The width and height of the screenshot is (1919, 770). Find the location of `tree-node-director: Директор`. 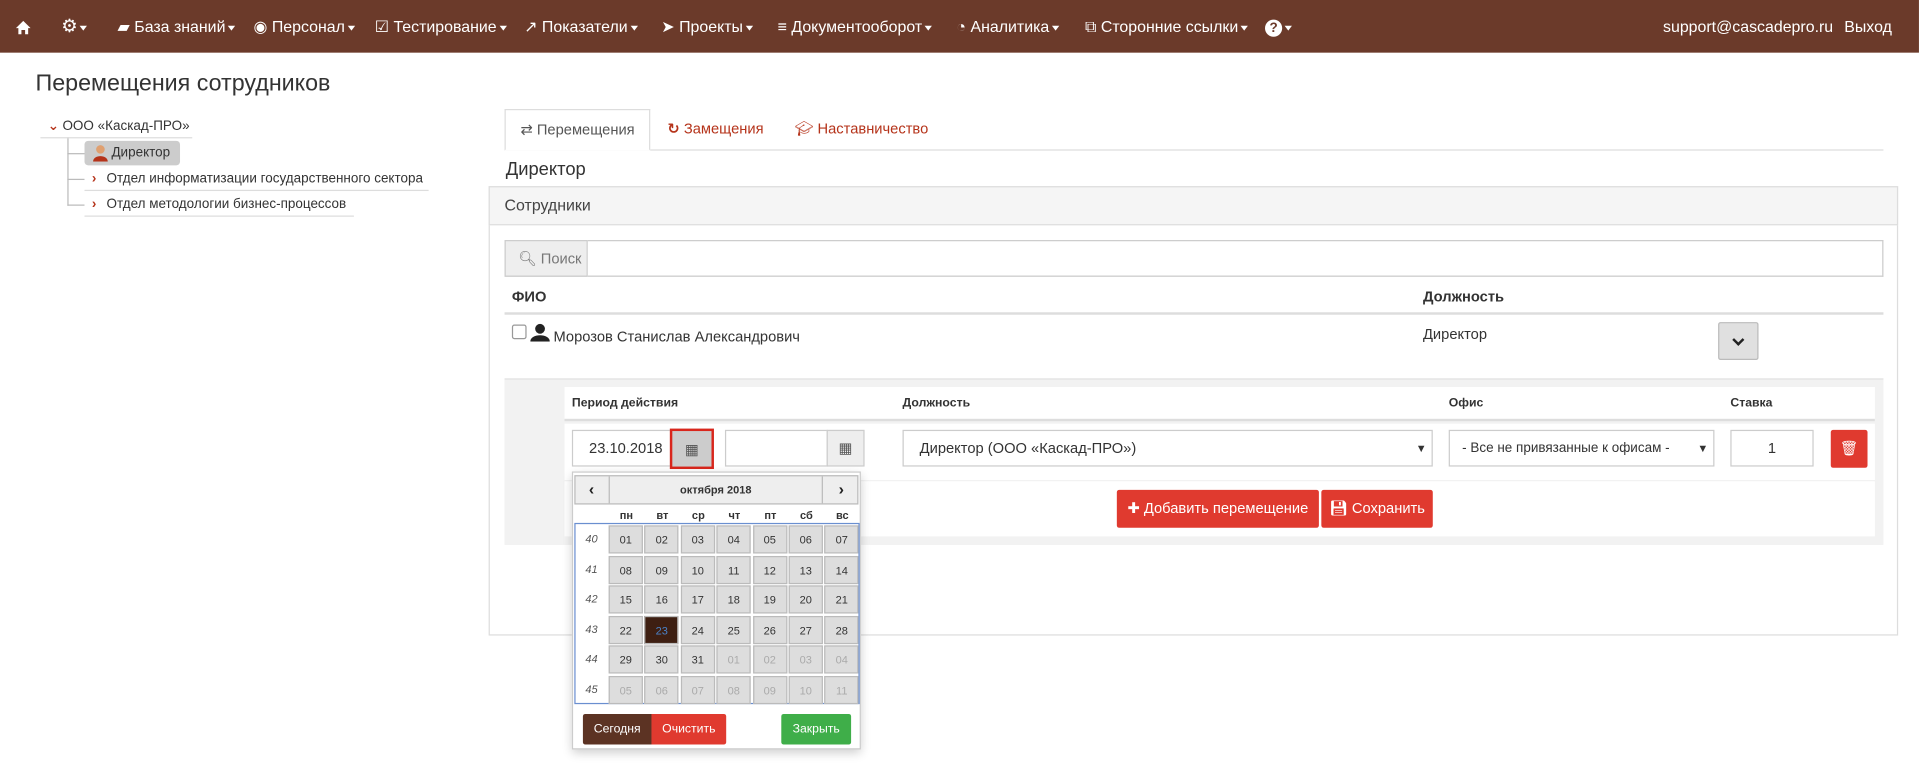

tree-node-director: Директор is located at coordinates (132, 153).